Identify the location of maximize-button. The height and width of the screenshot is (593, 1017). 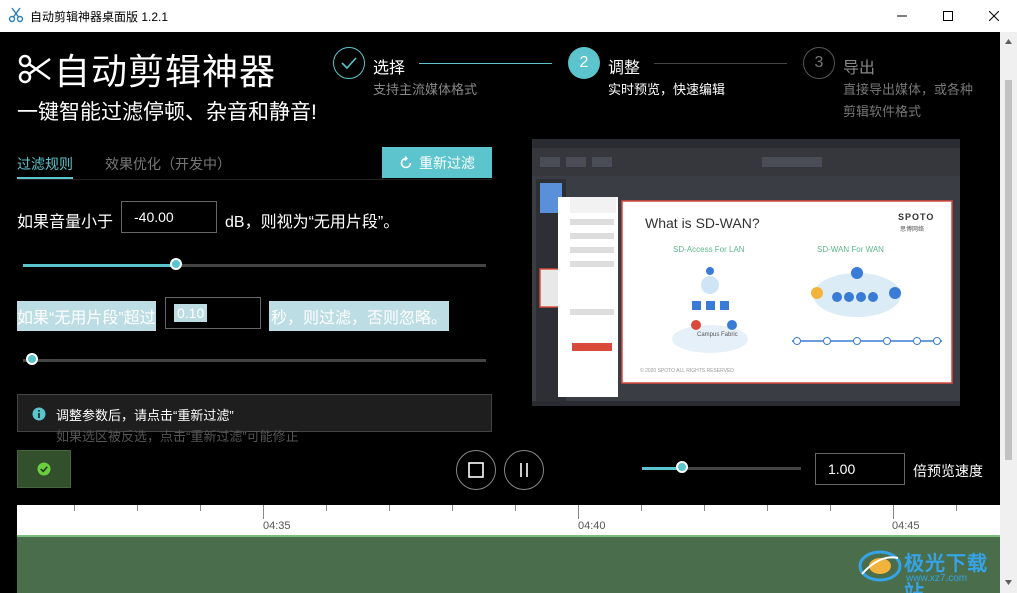
(948, 16).